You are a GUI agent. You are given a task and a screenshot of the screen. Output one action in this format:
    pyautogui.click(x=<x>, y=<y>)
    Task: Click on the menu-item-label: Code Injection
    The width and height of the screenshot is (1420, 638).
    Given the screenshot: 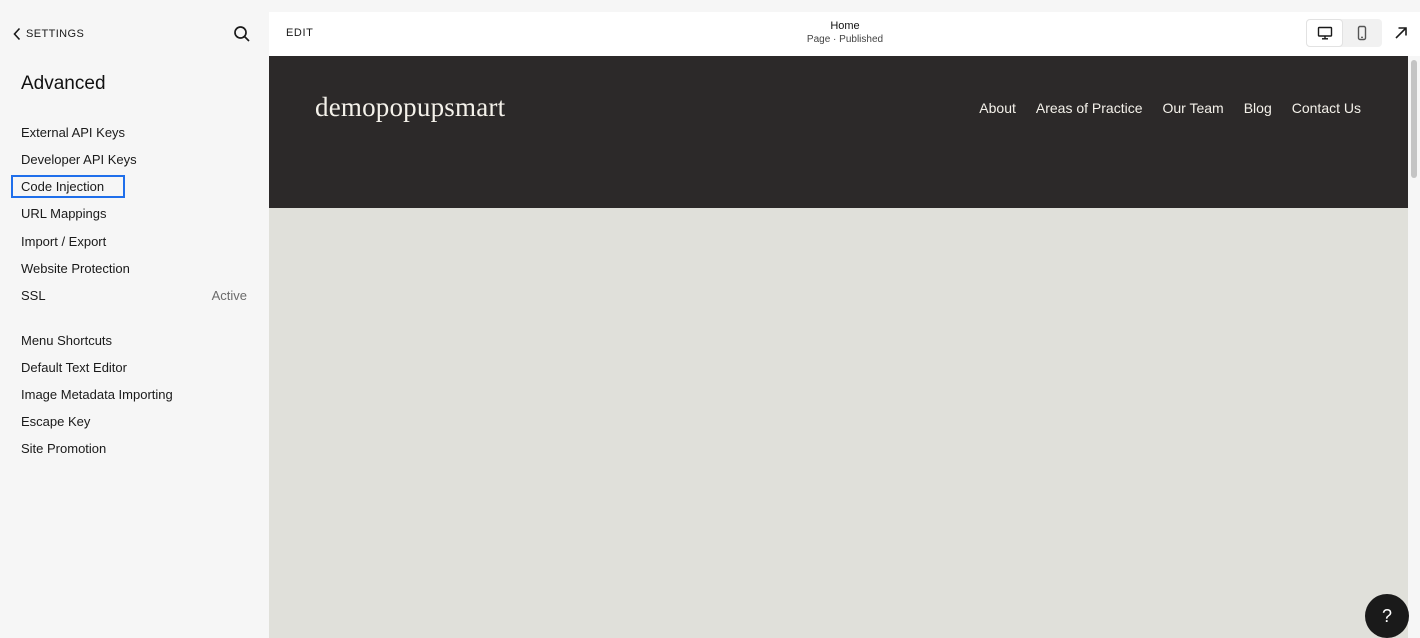 What is the action you would take?
    pyautogui.click(x=68, y=186)
    